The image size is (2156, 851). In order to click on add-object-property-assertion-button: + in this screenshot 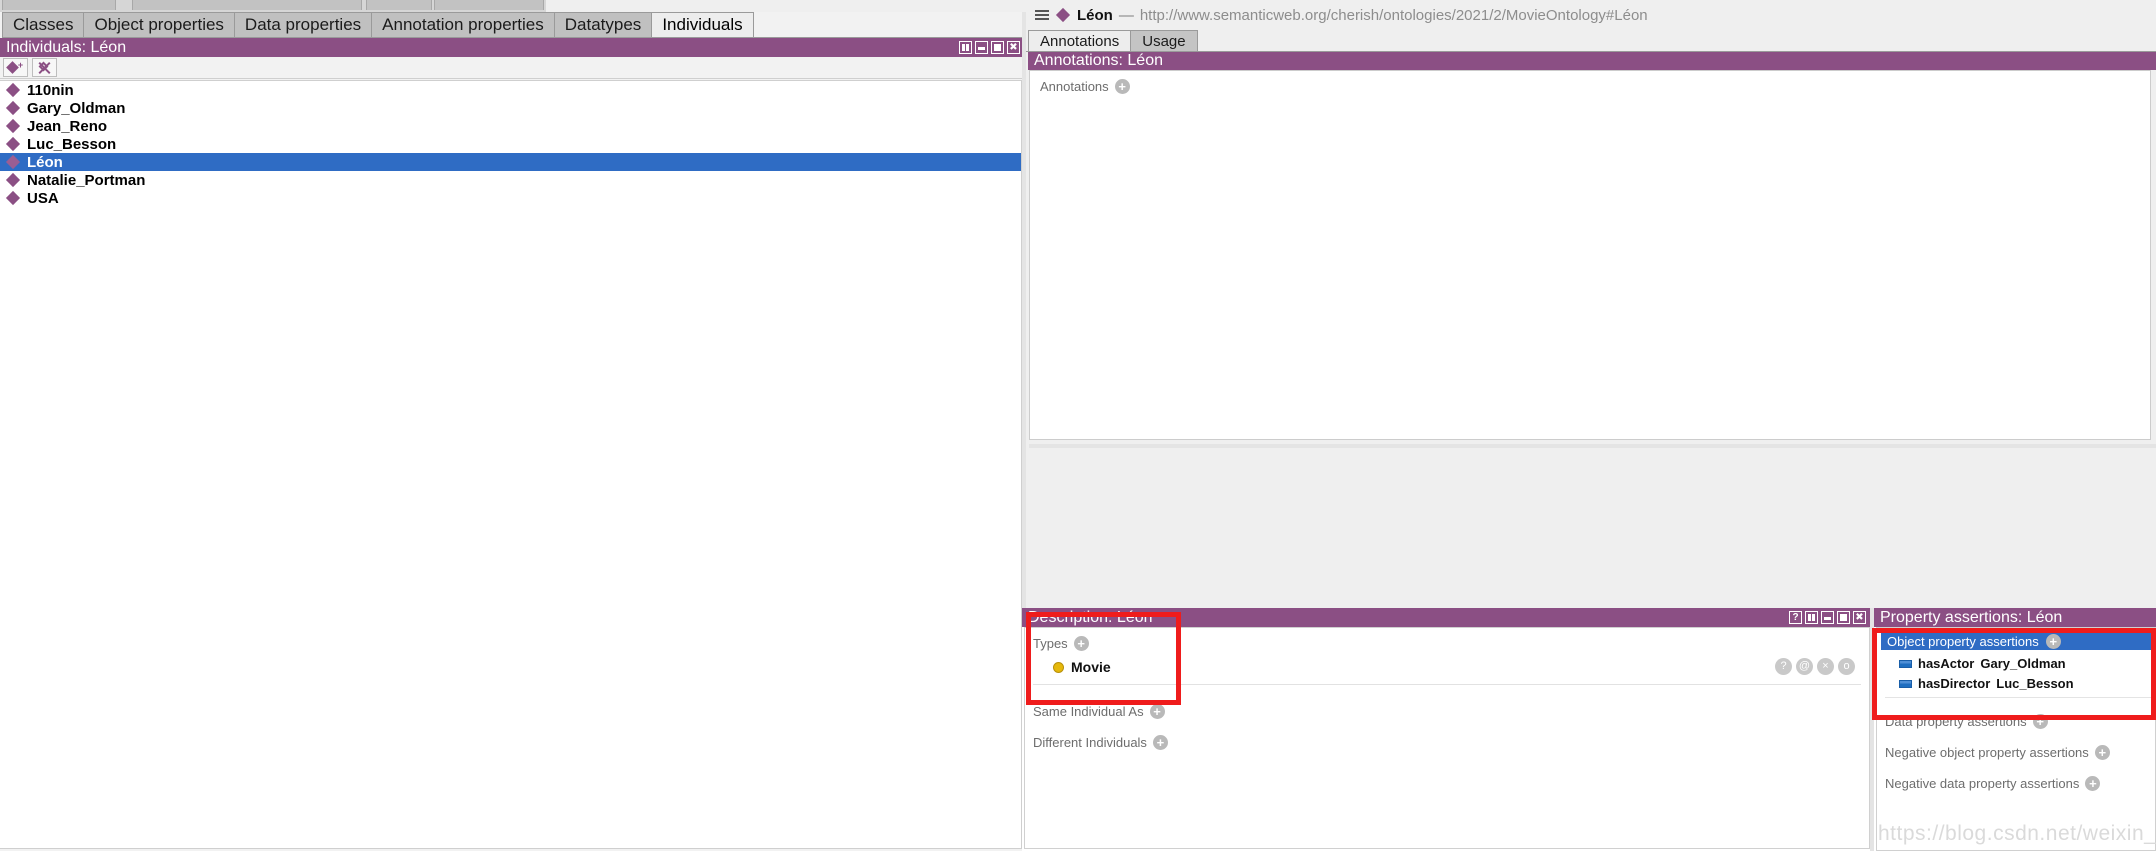, I will do `click(2053, 641)`.